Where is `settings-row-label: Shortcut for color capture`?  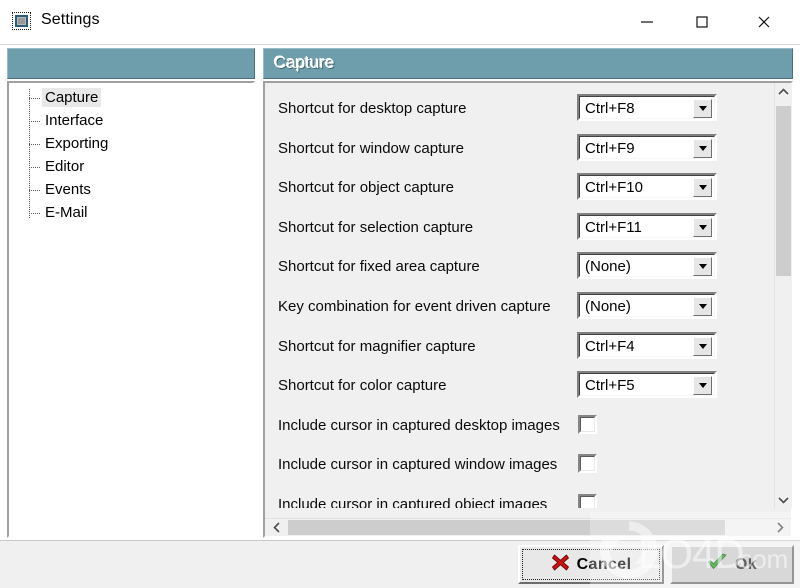
settings-row-label: Shortcut for color capture is located at coordinates (362, 385).